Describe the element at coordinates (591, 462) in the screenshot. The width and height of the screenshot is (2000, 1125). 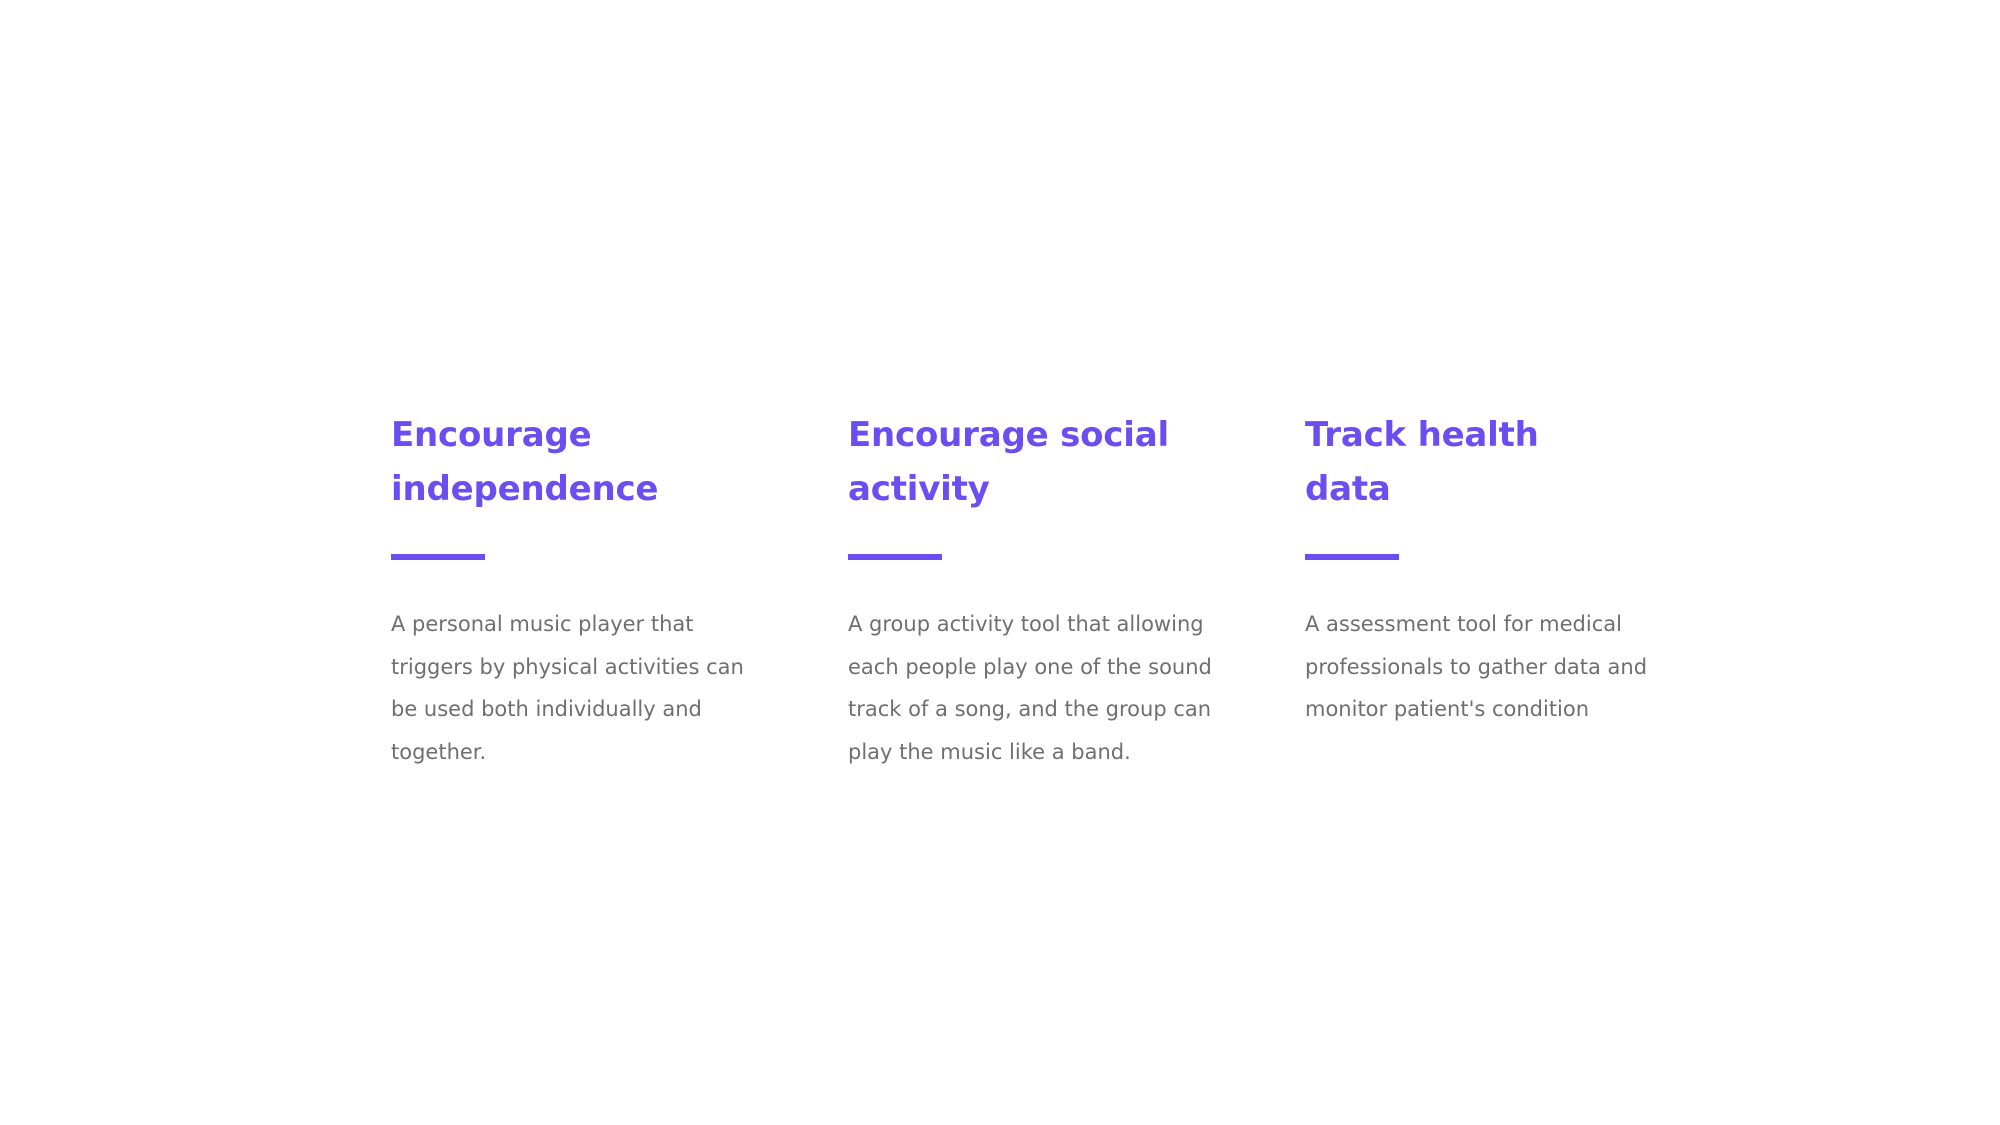
I see `feature-title: Encourage independence` at that location.